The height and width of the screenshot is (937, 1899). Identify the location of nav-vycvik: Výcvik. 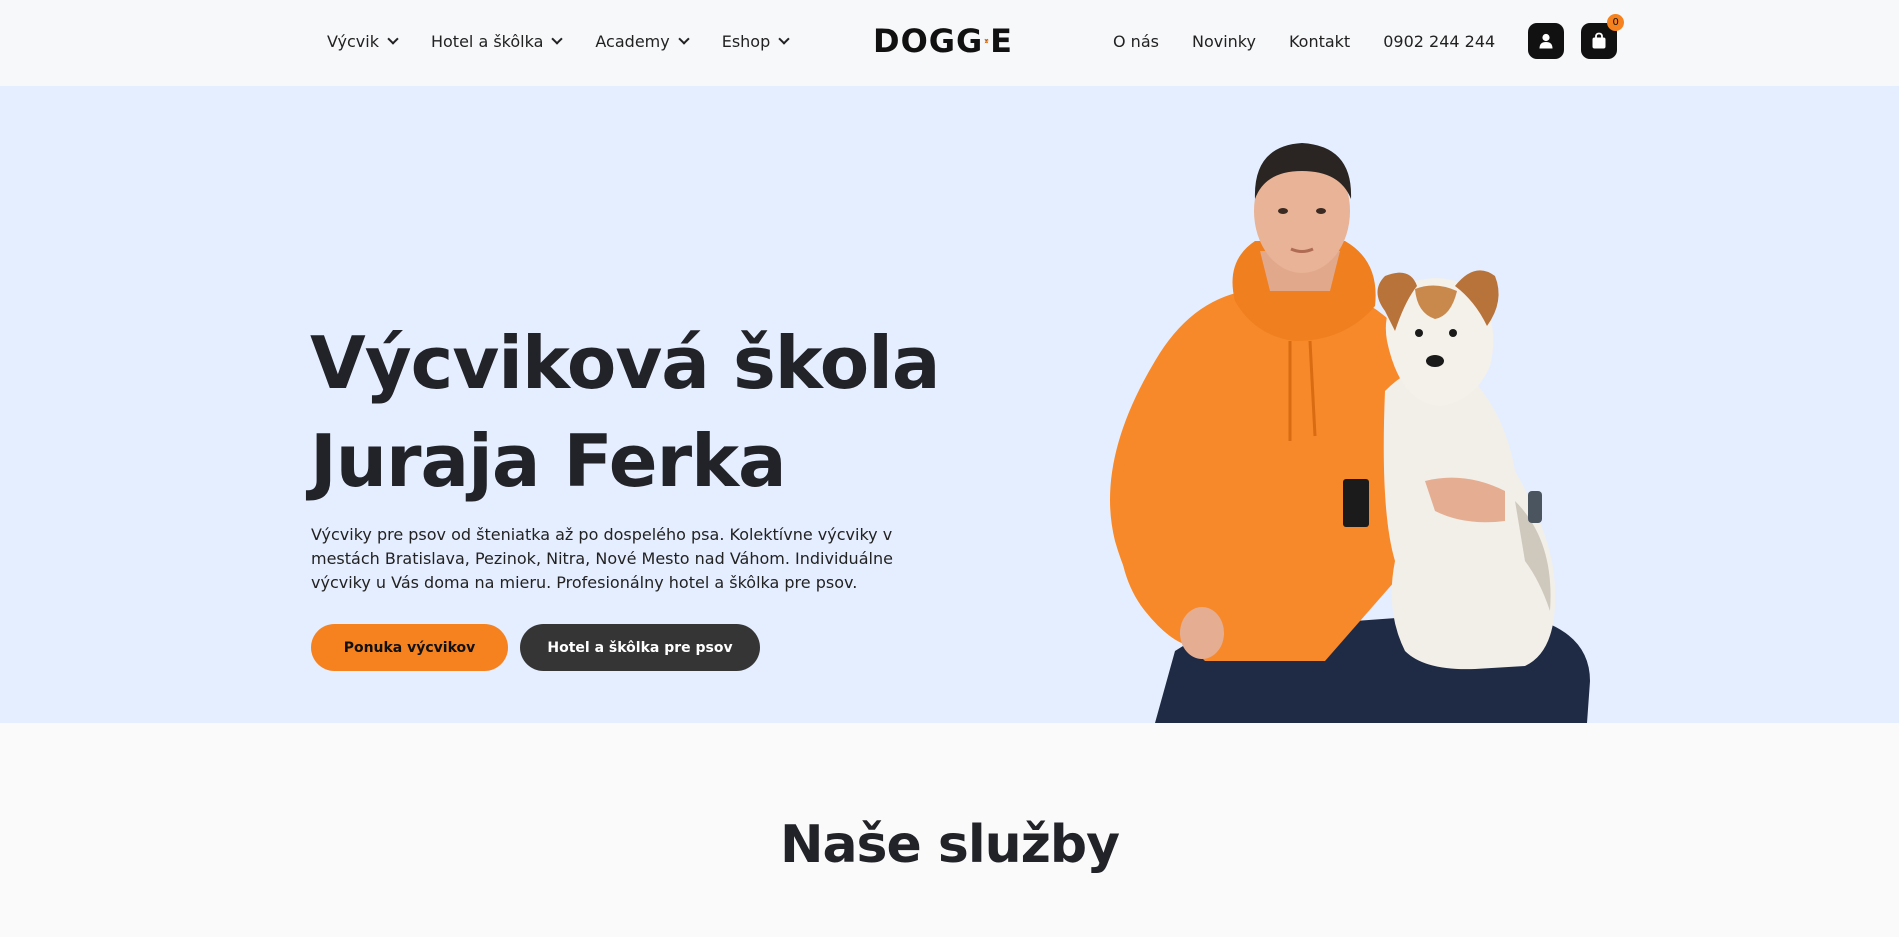
(363, 41).